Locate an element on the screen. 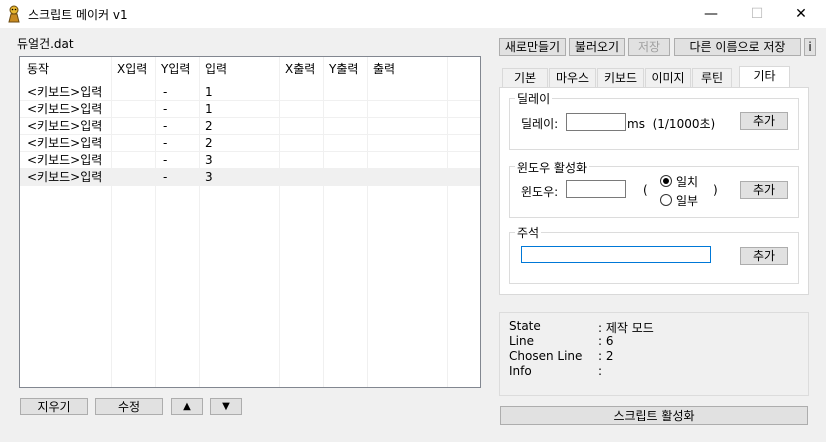  table-row: <키보드>입력 - 3 is located at coordinates (250, 160).